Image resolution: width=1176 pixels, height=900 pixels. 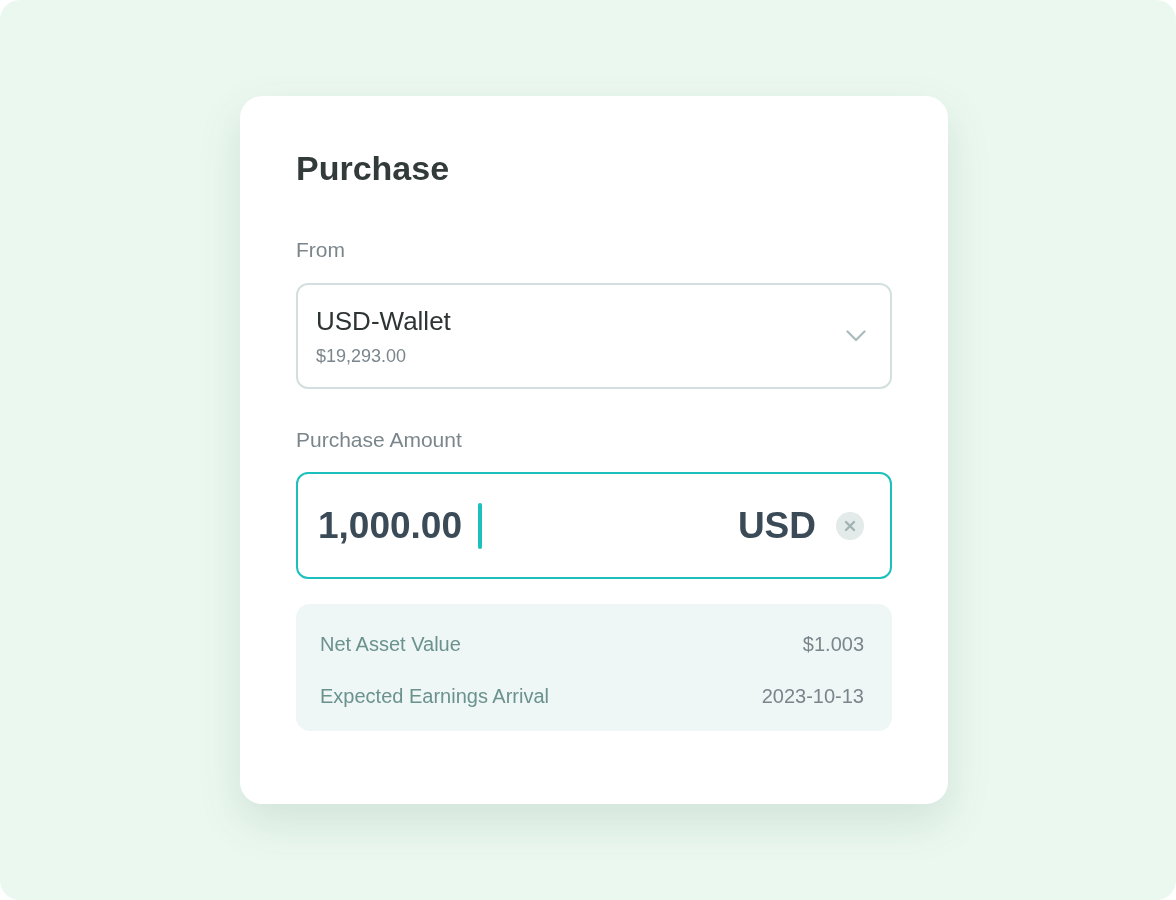 I want to click on text-cursor, so click(x=480, y=525).